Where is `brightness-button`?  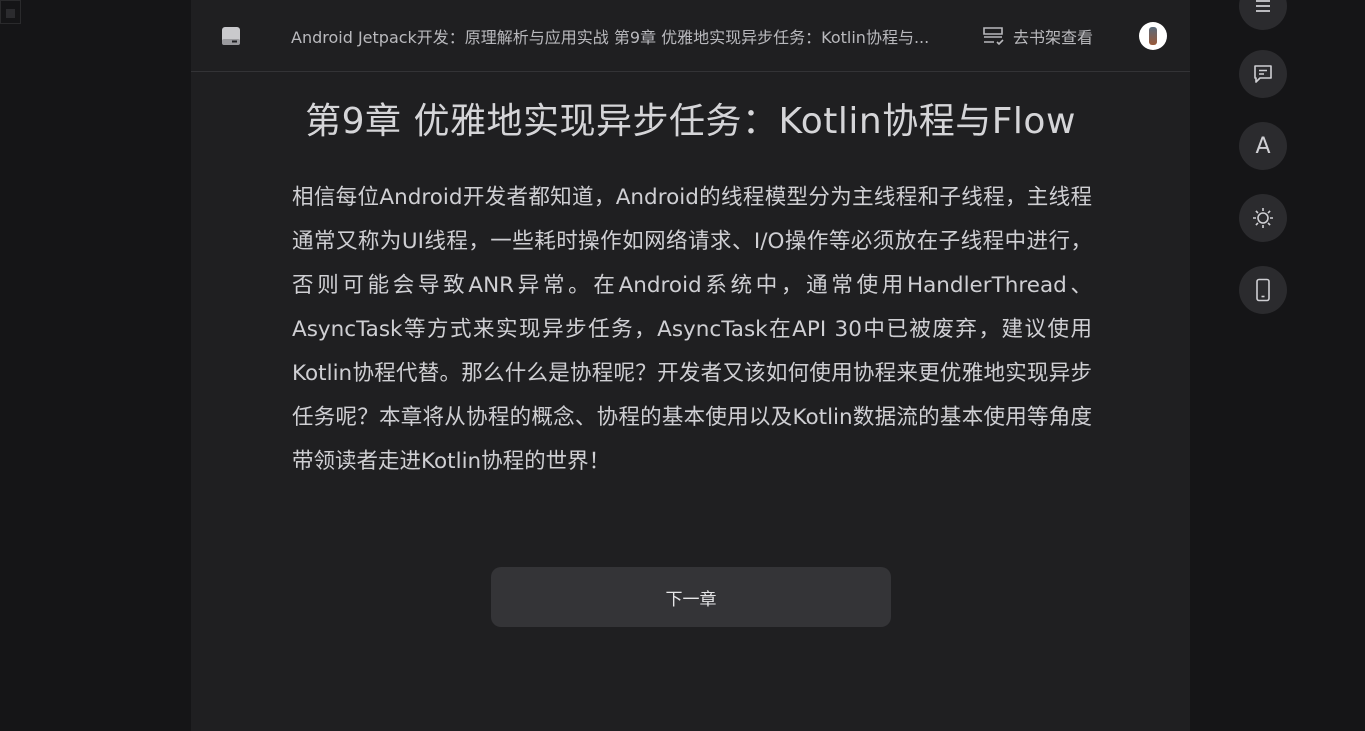 brightness-button is located at coordinates (1263, 218).